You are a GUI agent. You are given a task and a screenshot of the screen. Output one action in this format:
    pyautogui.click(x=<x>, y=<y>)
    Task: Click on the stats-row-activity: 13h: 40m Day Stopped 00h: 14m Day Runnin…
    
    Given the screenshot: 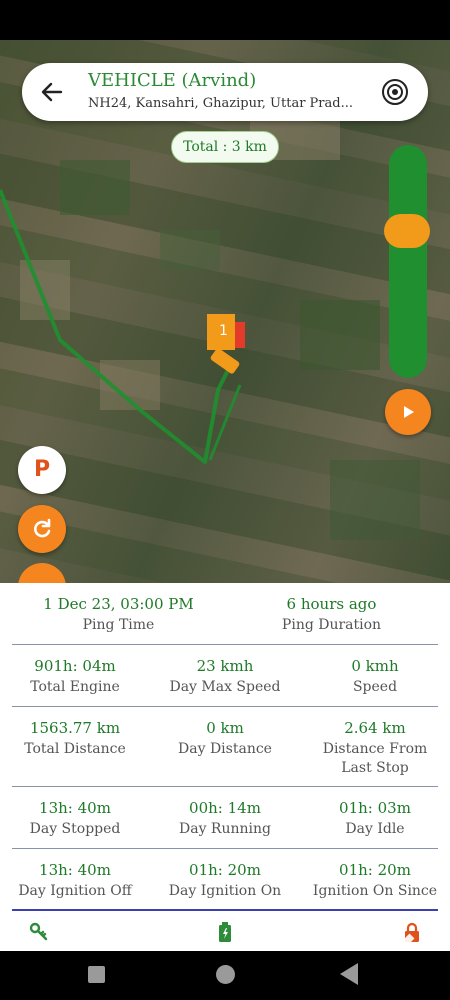 What is the action you would take?
    pyautogui.click(x=225, y=818)
    